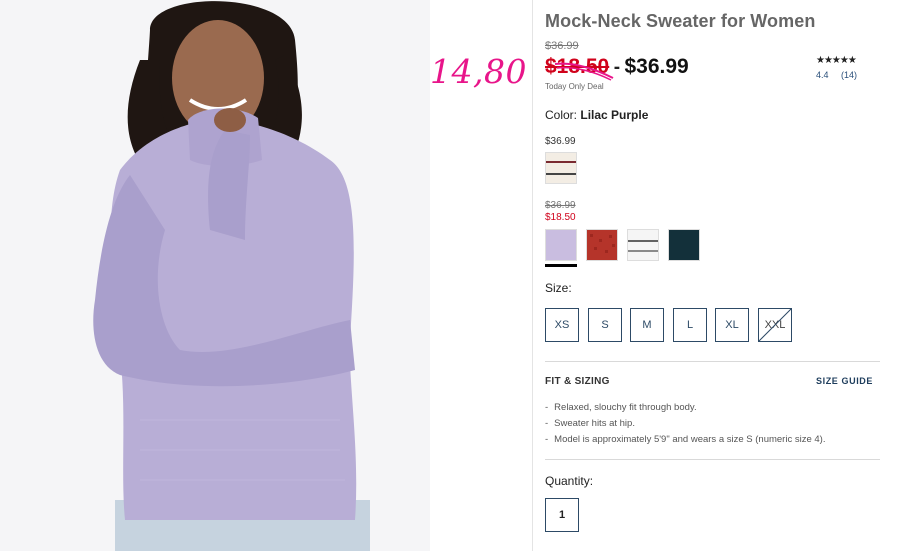  What do you see at coordinates (574, 86) in the screenshot?
I see `deal-text: Today Only Deal` at bounding box center [574, 86].